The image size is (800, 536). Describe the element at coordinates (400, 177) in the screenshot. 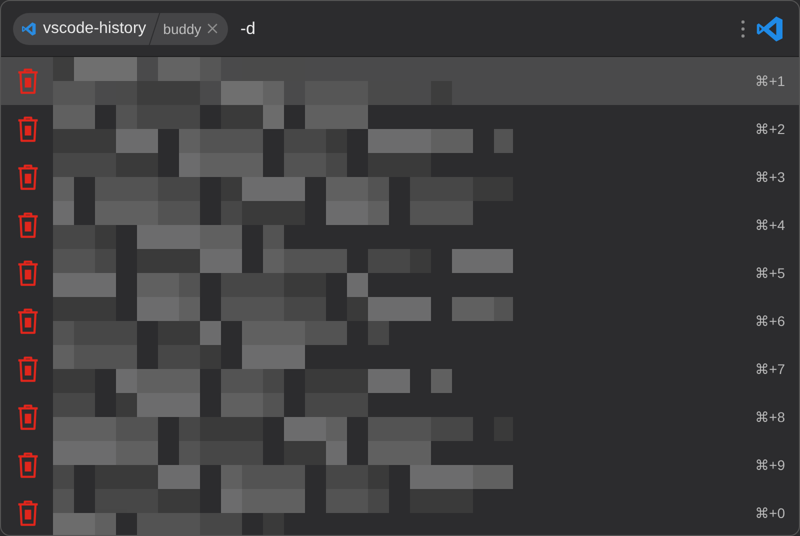

I see `history-row: ⌘+3` at that location.